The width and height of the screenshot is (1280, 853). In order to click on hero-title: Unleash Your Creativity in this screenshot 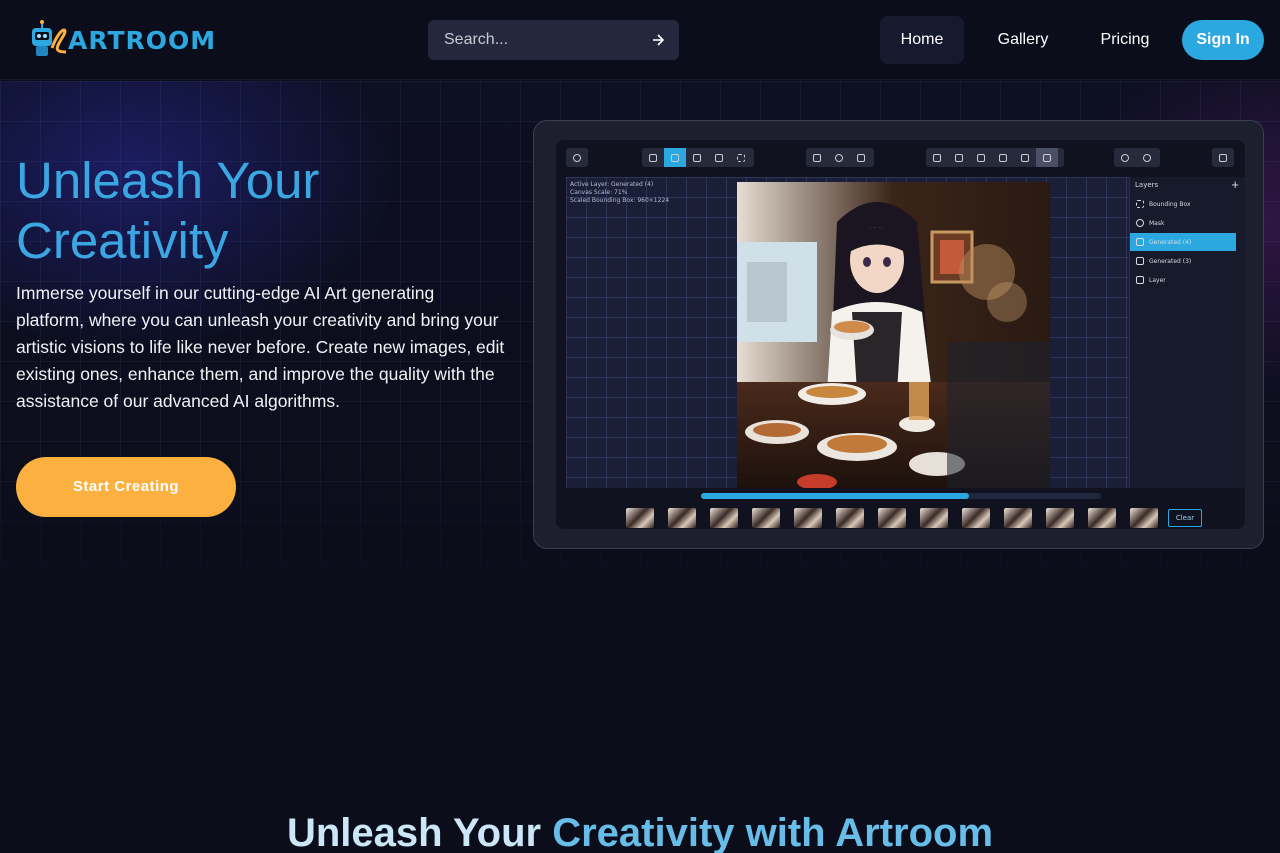, I will do `click(168, 210)`.